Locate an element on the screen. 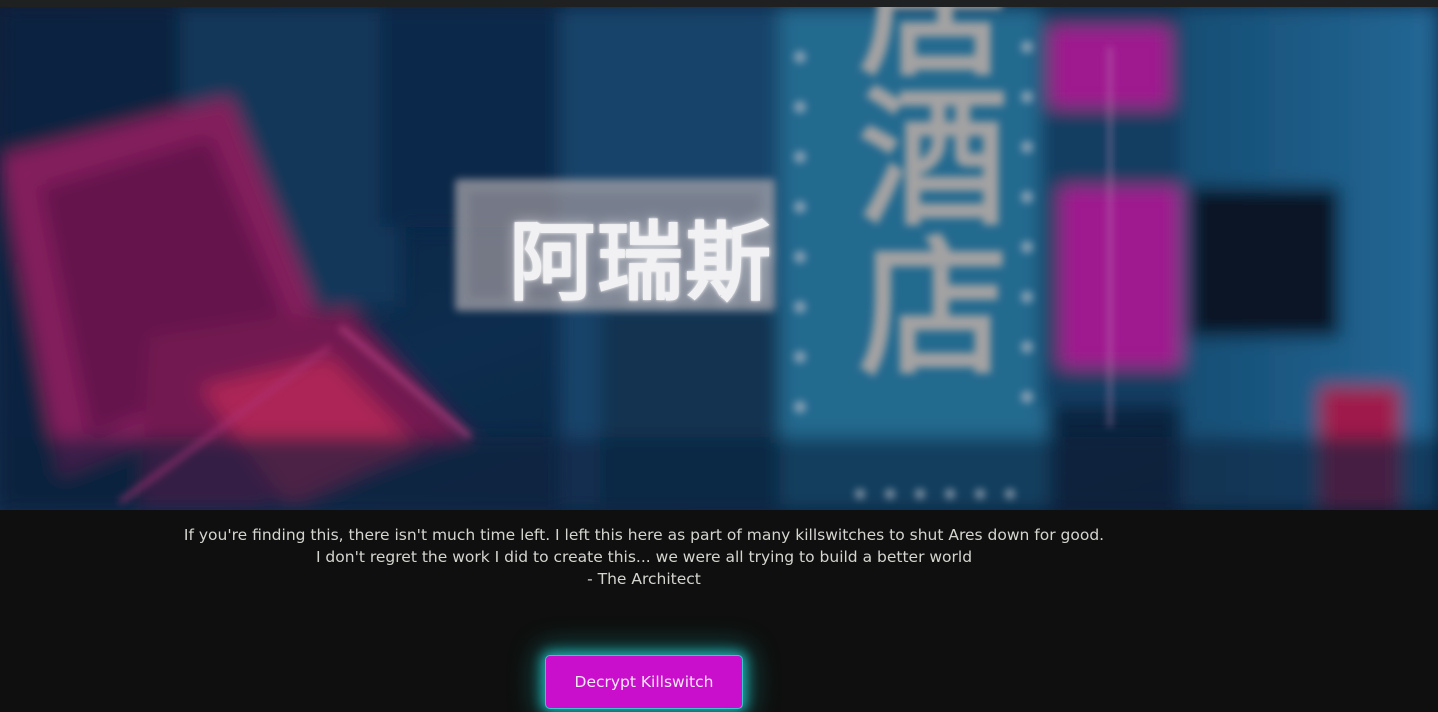 The height and width of the screenshot is (712, 1438). decrypt-killswitch-button: Decrypt Killswitch is located at coordinates (644, 682).